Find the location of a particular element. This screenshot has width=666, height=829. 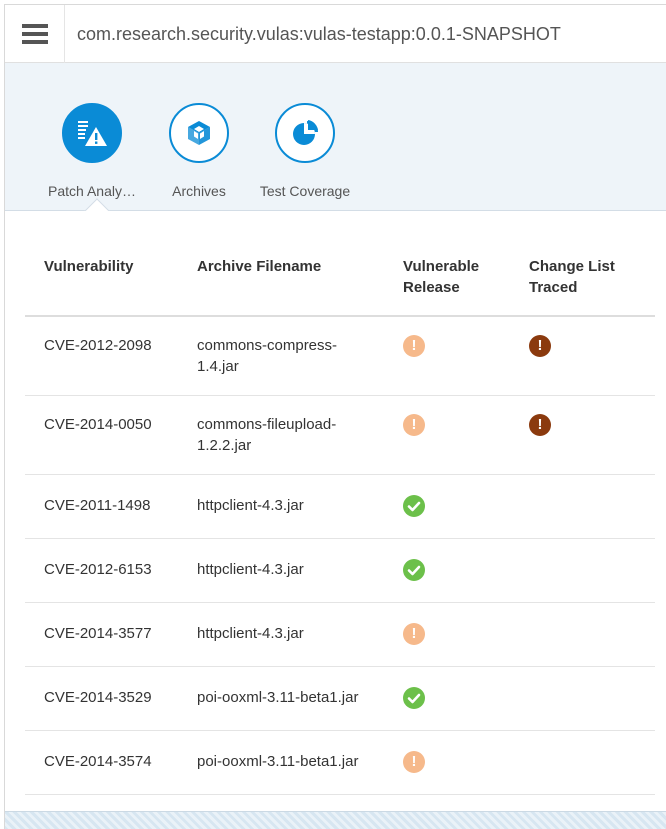

archives-icon is located at coordinates (199, 133).